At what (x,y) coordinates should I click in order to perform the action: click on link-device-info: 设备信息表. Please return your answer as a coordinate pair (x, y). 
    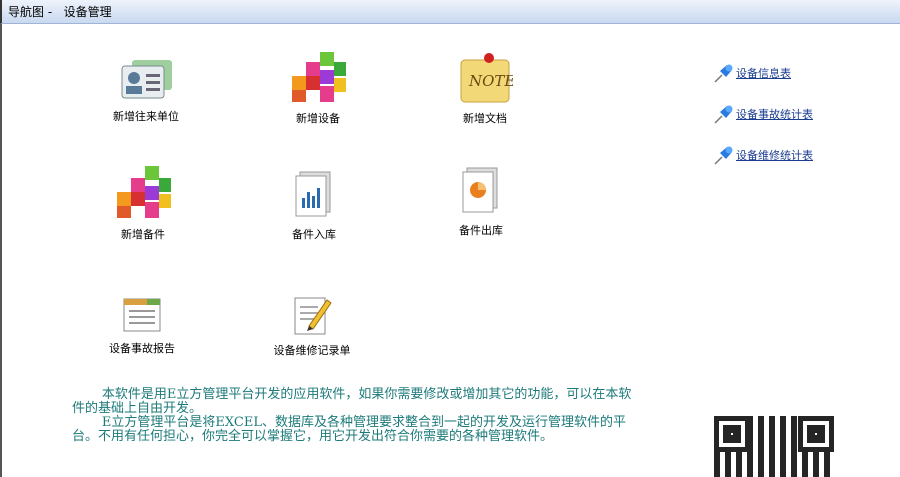
    Looking at the image, I should click on (751, 73).